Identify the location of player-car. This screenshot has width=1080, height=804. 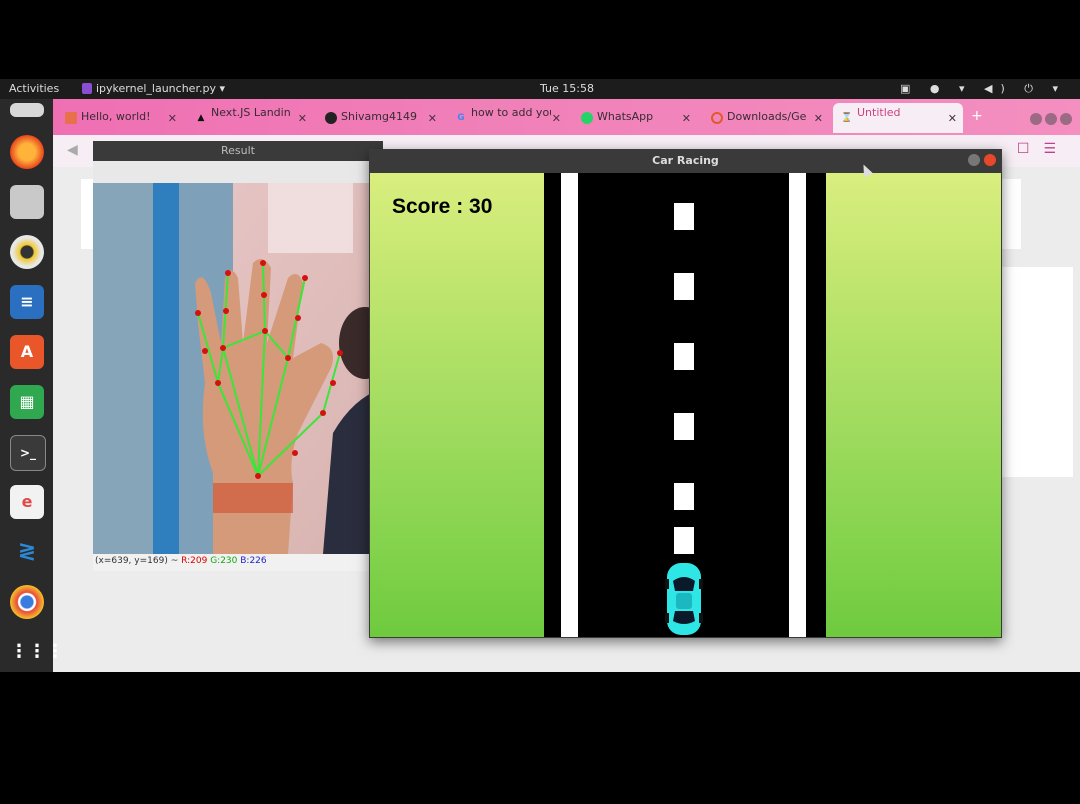
(684, 599).